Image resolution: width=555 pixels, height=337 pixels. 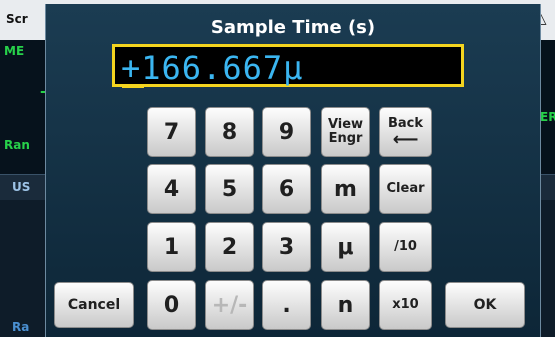 What do you see at coordinates (345, 247) in the screenshot?
I see `micro-button: μ` at bounding box center [345, 247].